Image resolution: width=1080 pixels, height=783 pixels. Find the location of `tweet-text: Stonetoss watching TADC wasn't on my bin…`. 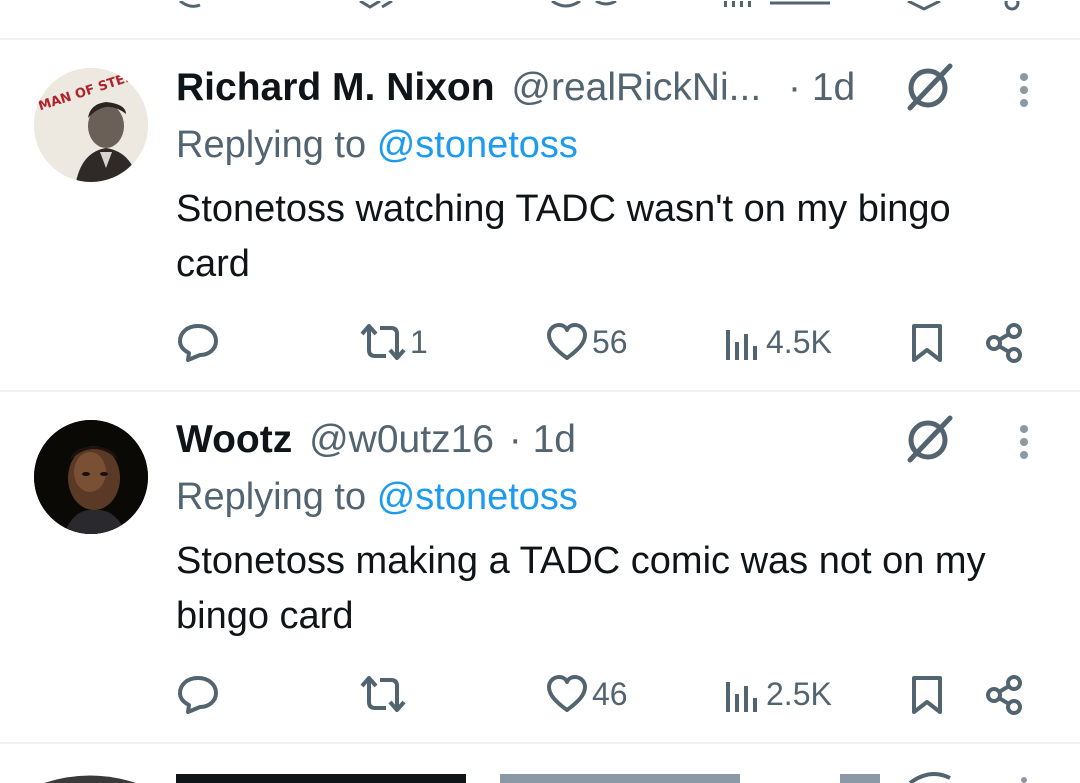

tweet-text: Stonetoss watching TADC wasn't on my bin… is located at coordinates (563, 236).